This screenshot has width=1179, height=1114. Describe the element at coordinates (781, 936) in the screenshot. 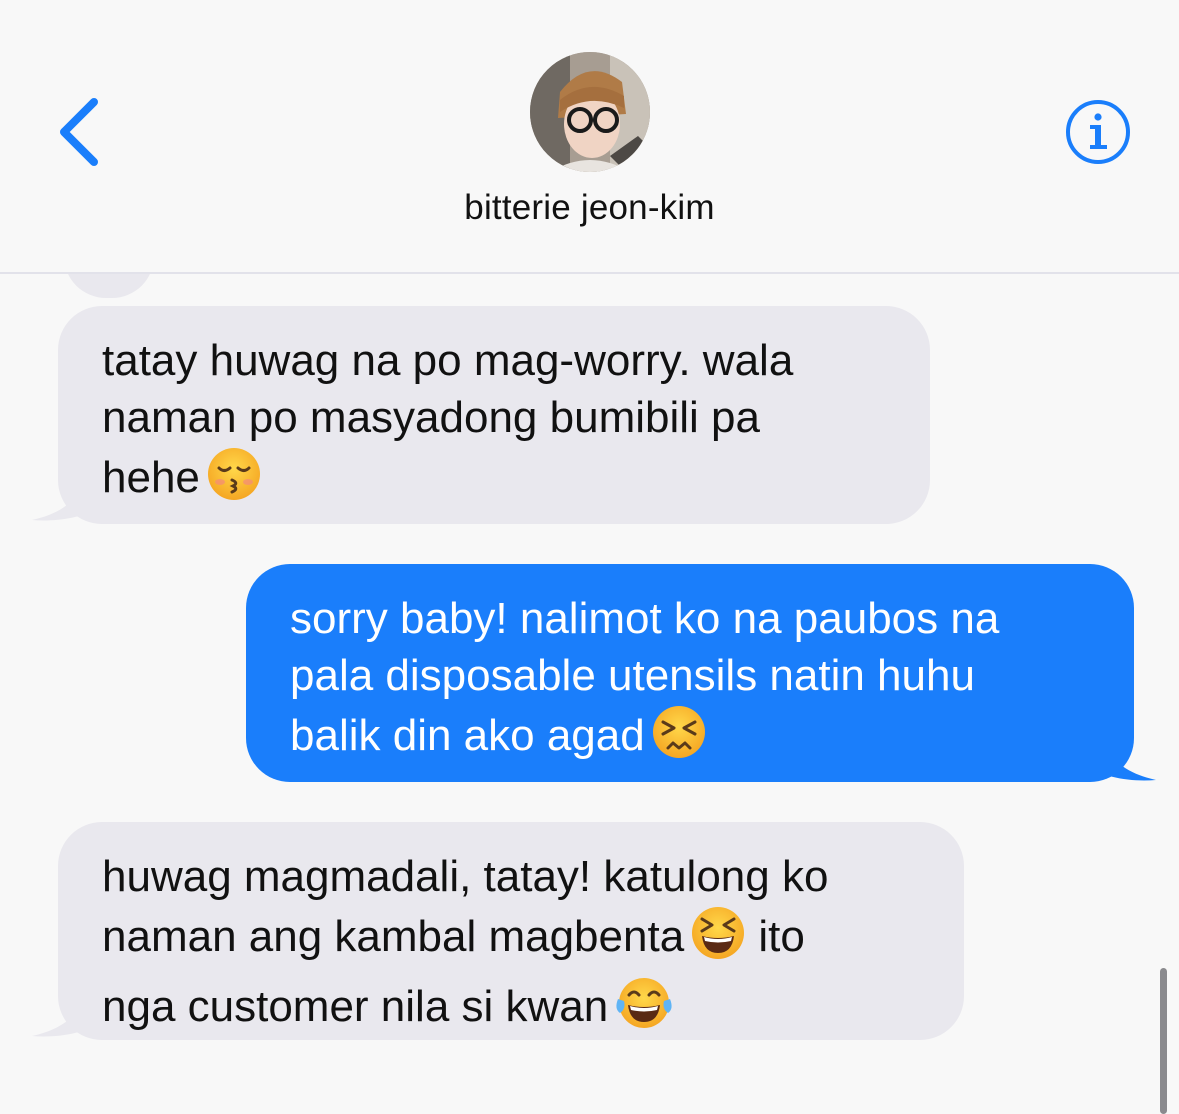

I see `message-text: ito` at that location.